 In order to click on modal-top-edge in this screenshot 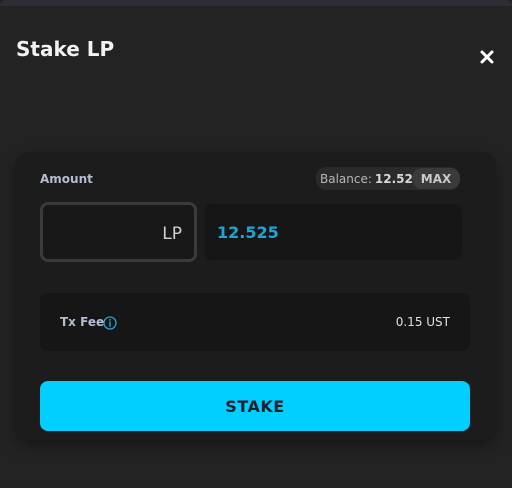, I will do `click(256, 3)`.